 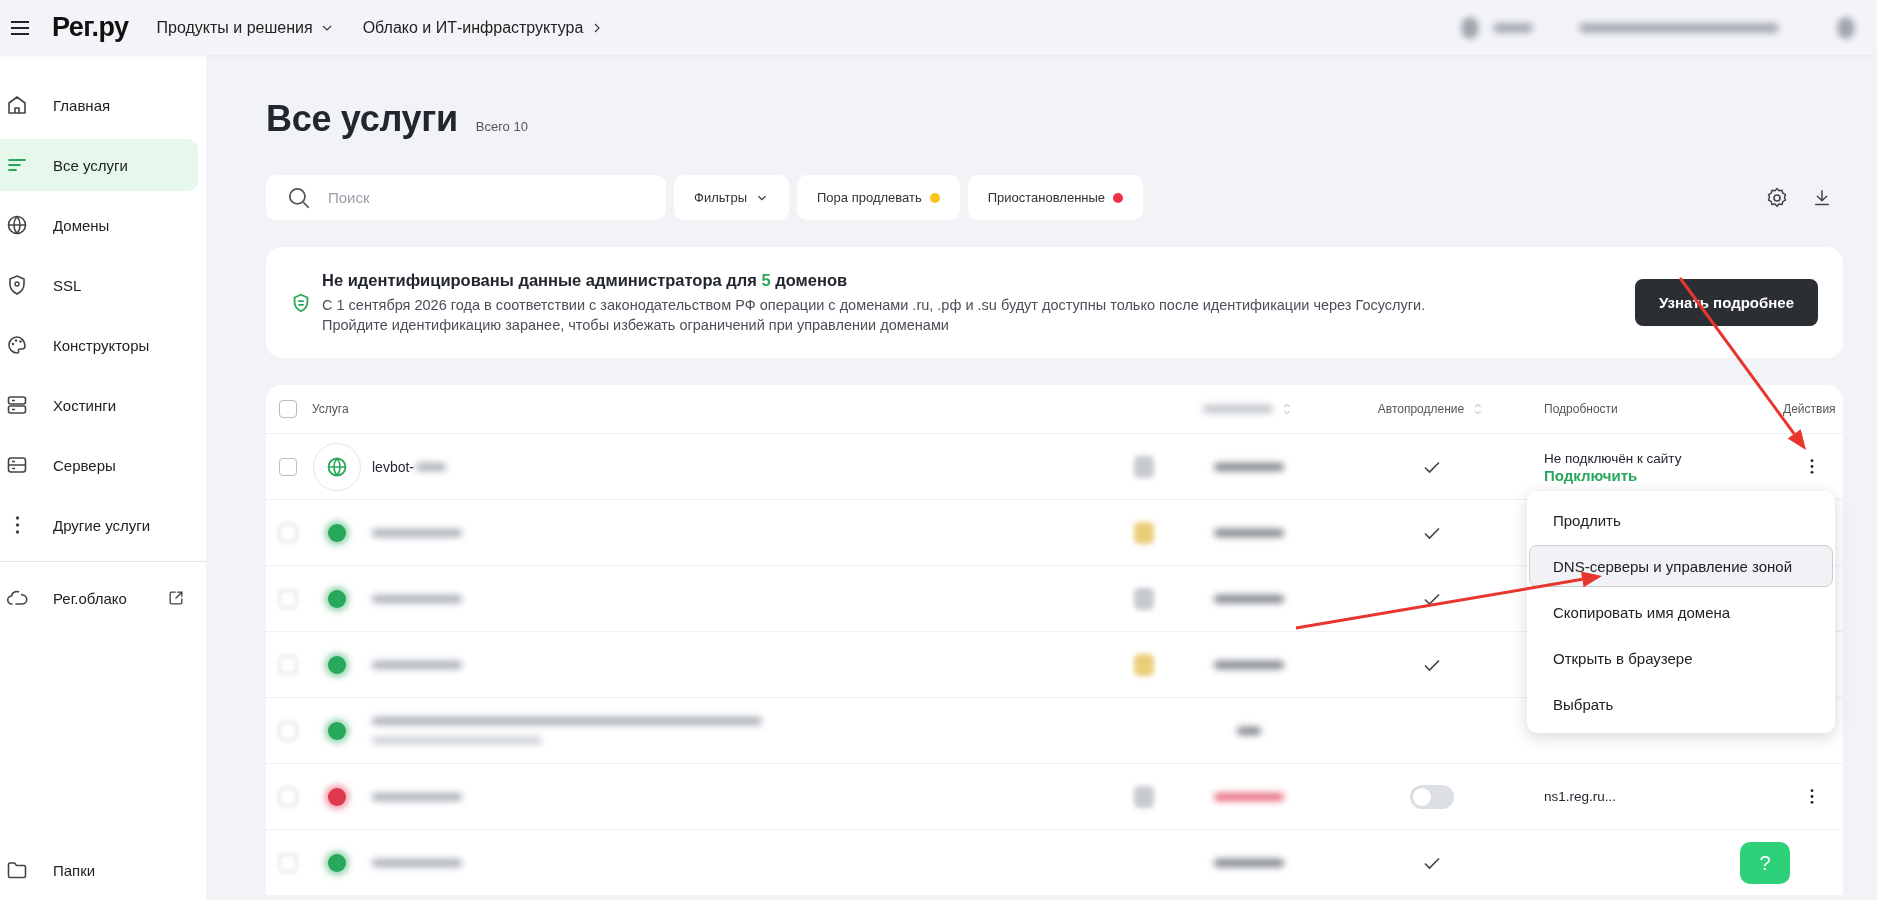 What do you see at coordinates (245, 27) in the screenshot?
I see `nav-link: Продукты и решения` at bounding box center [245, 27].